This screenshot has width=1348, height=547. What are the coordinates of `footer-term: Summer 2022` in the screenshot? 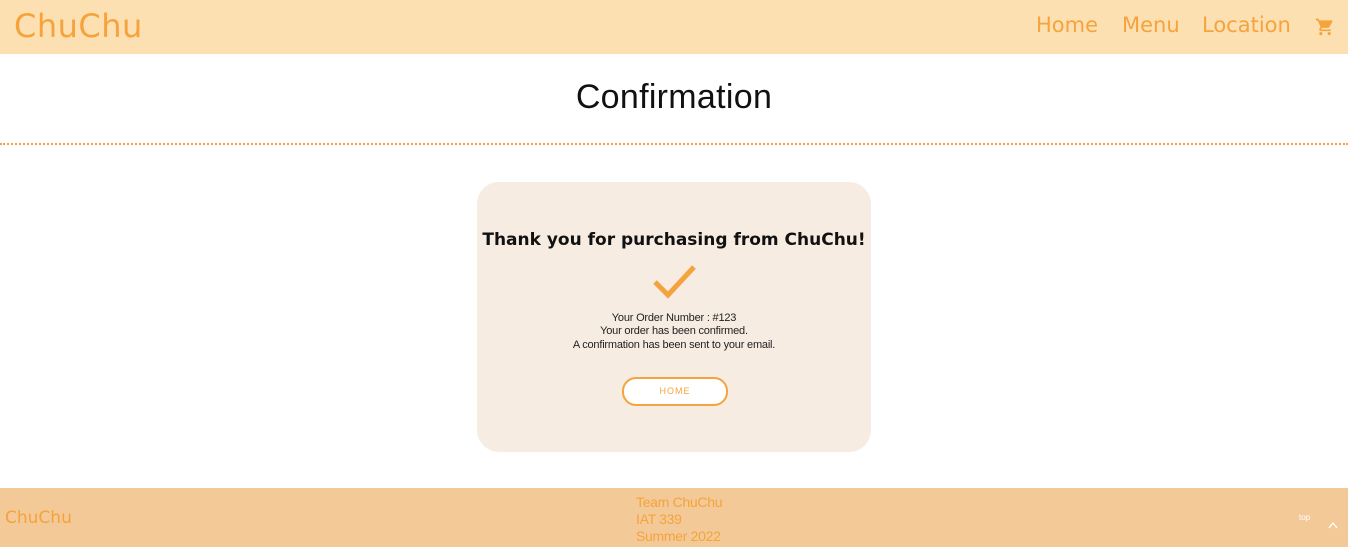 It's located at (678, 536).